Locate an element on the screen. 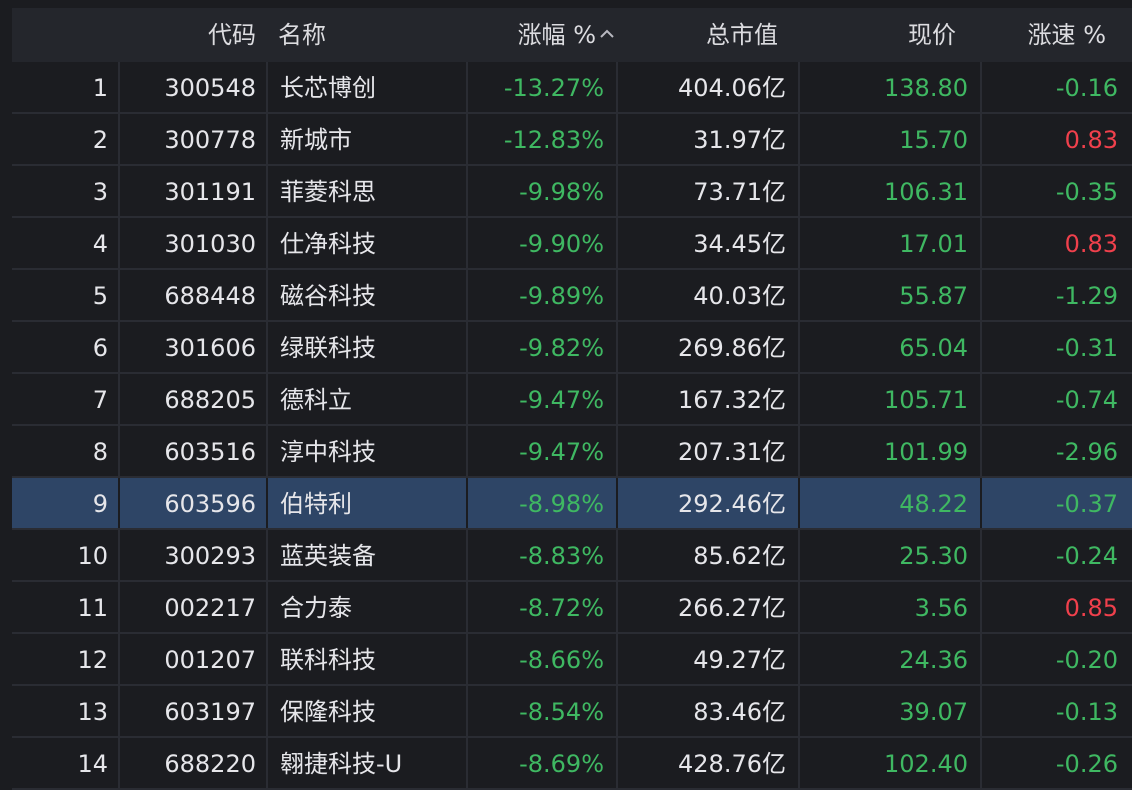 The width and height of the screenshot is (1132, 790). cell-speed-pct: -2.96 is located at coordinates (1086, 452).